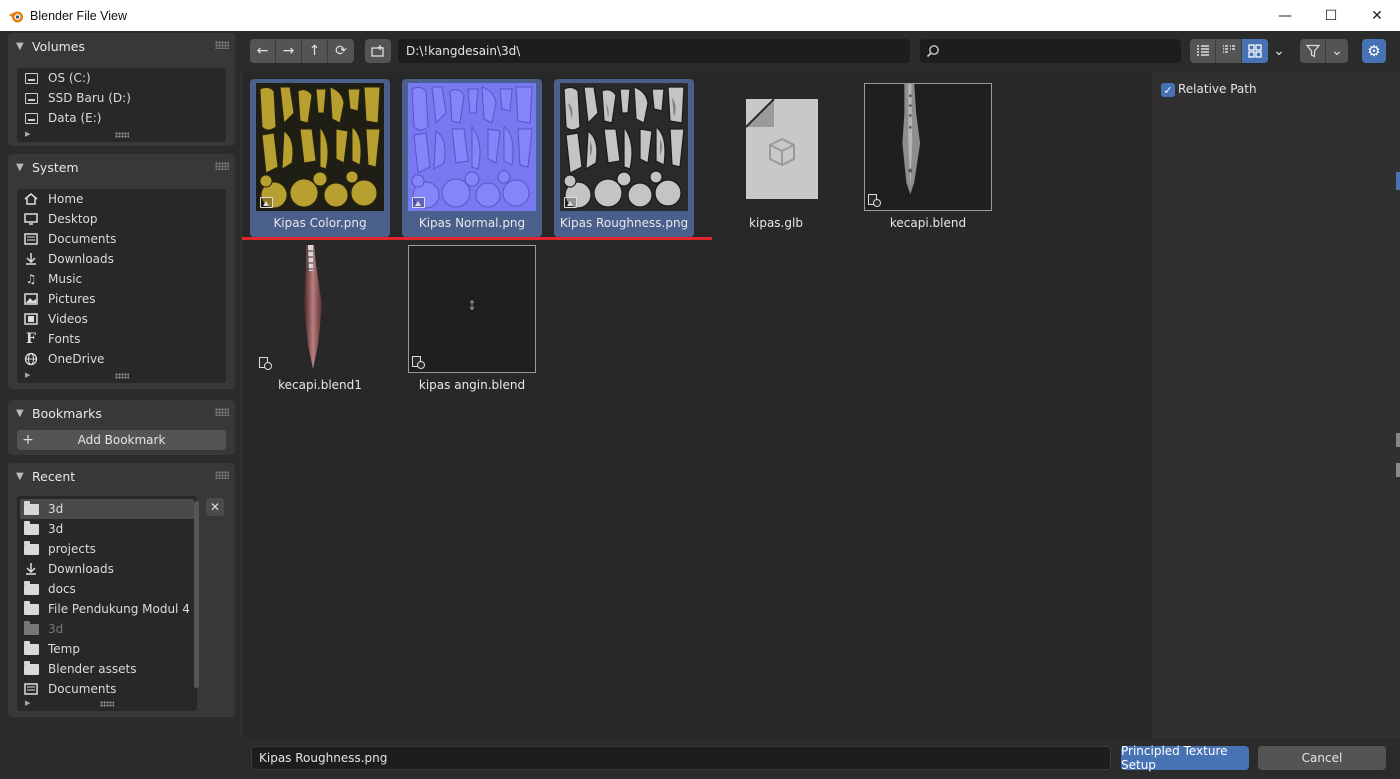 Image resolution: width=1400 pixels, height=779 pixels. I want to click on recent-item-file-pendukung: File Pendukung Modul 4, so click(107, 609).